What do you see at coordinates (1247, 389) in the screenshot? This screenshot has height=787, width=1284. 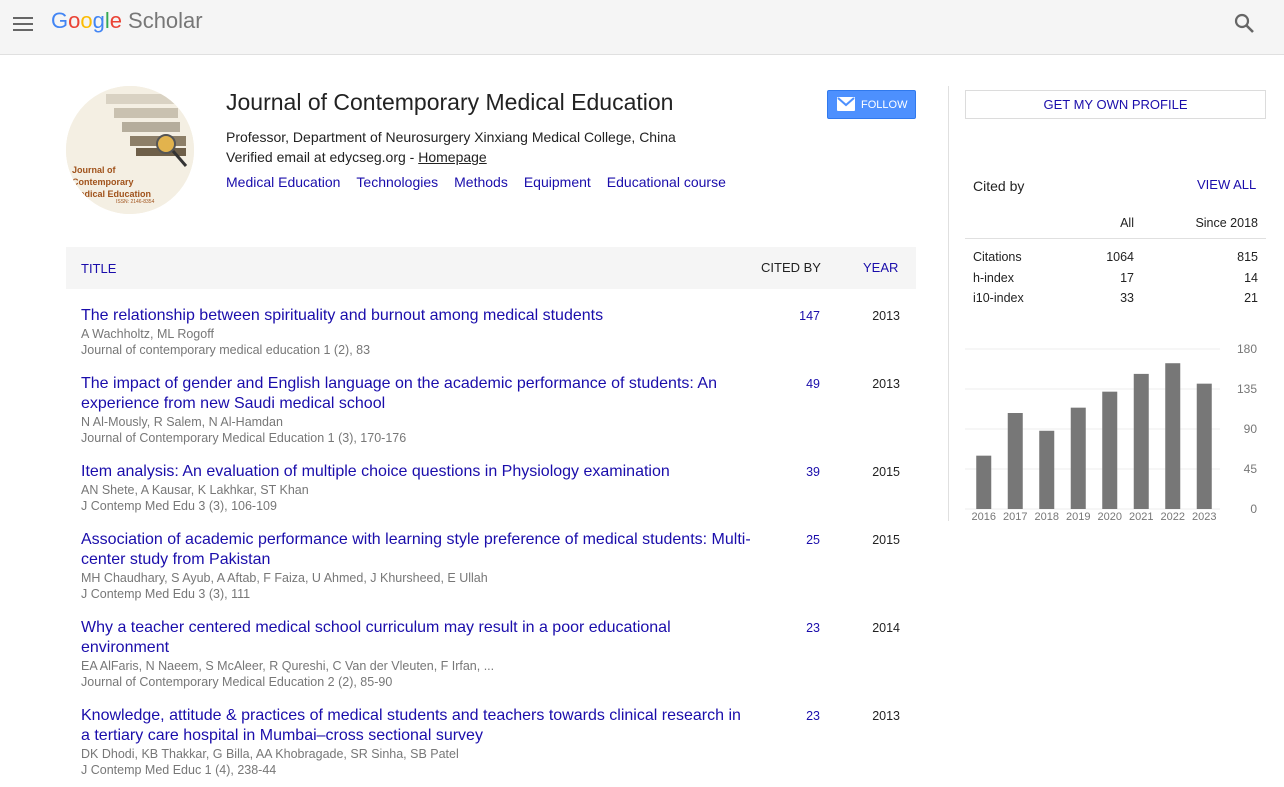 I see `chart-y-tick-label: 135` at bounding box center [1247, 389].